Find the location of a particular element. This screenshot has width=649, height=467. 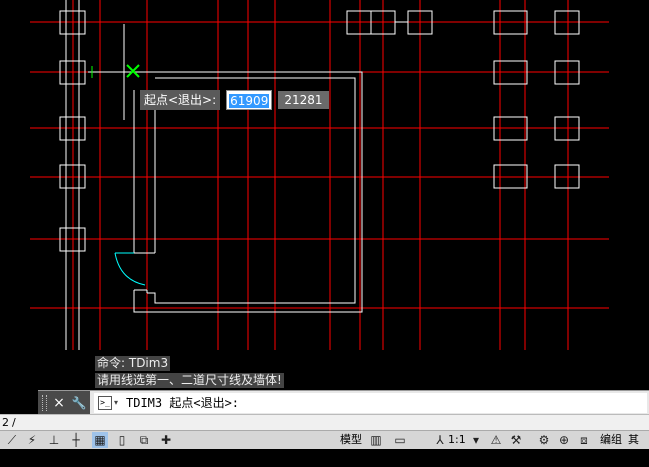

grid-display-icon: ▥ is located at coordinates (376, 440).